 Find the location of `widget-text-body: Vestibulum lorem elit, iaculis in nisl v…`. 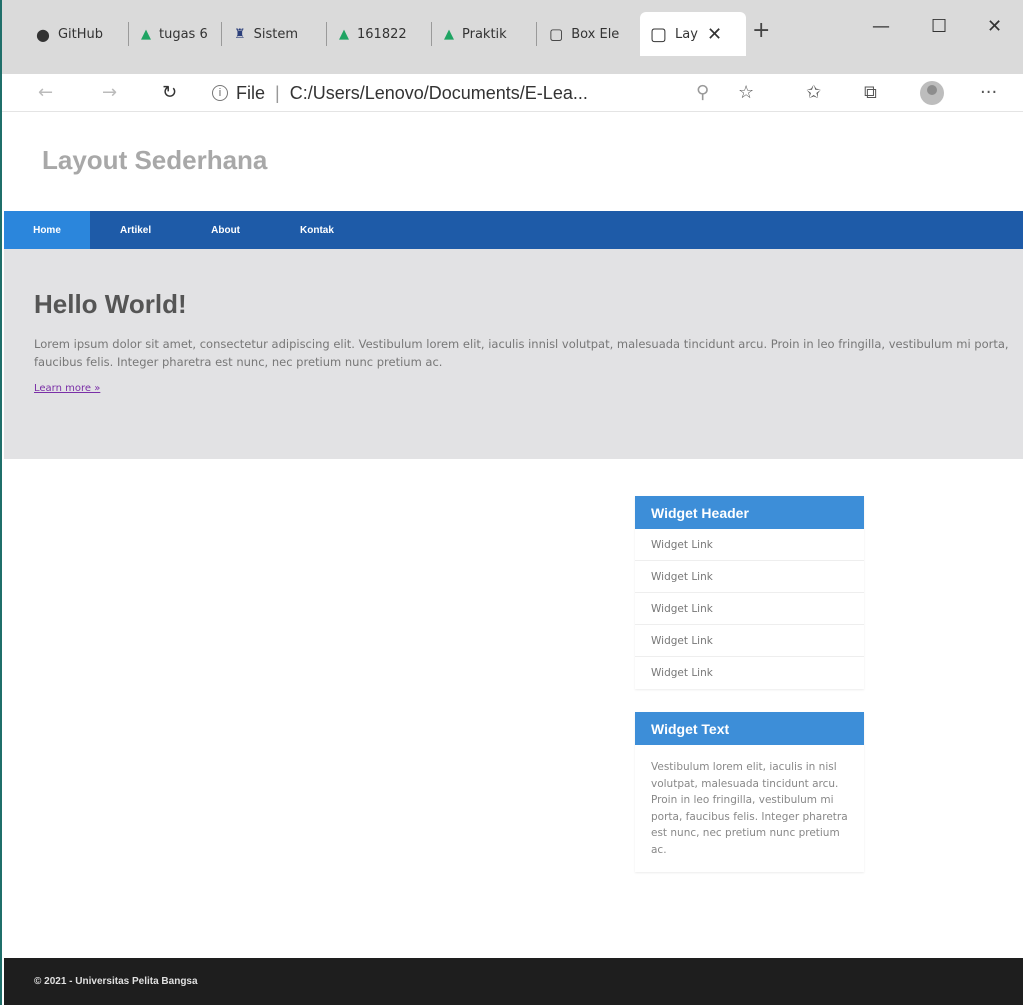

widget-text-body: Vestibulum lorem elit, iaculis in nisl v… is located at coordinates (749, 808).